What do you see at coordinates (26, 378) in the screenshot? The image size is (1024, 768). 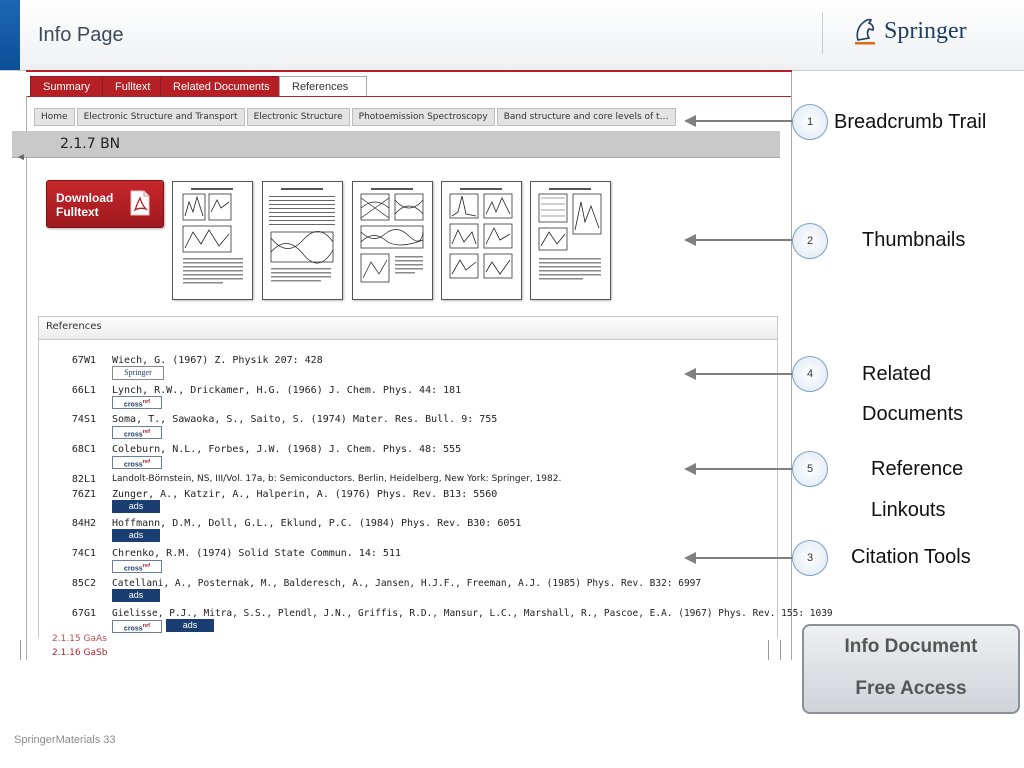 I see `frame-left-border` at bounding box center [26, 378].